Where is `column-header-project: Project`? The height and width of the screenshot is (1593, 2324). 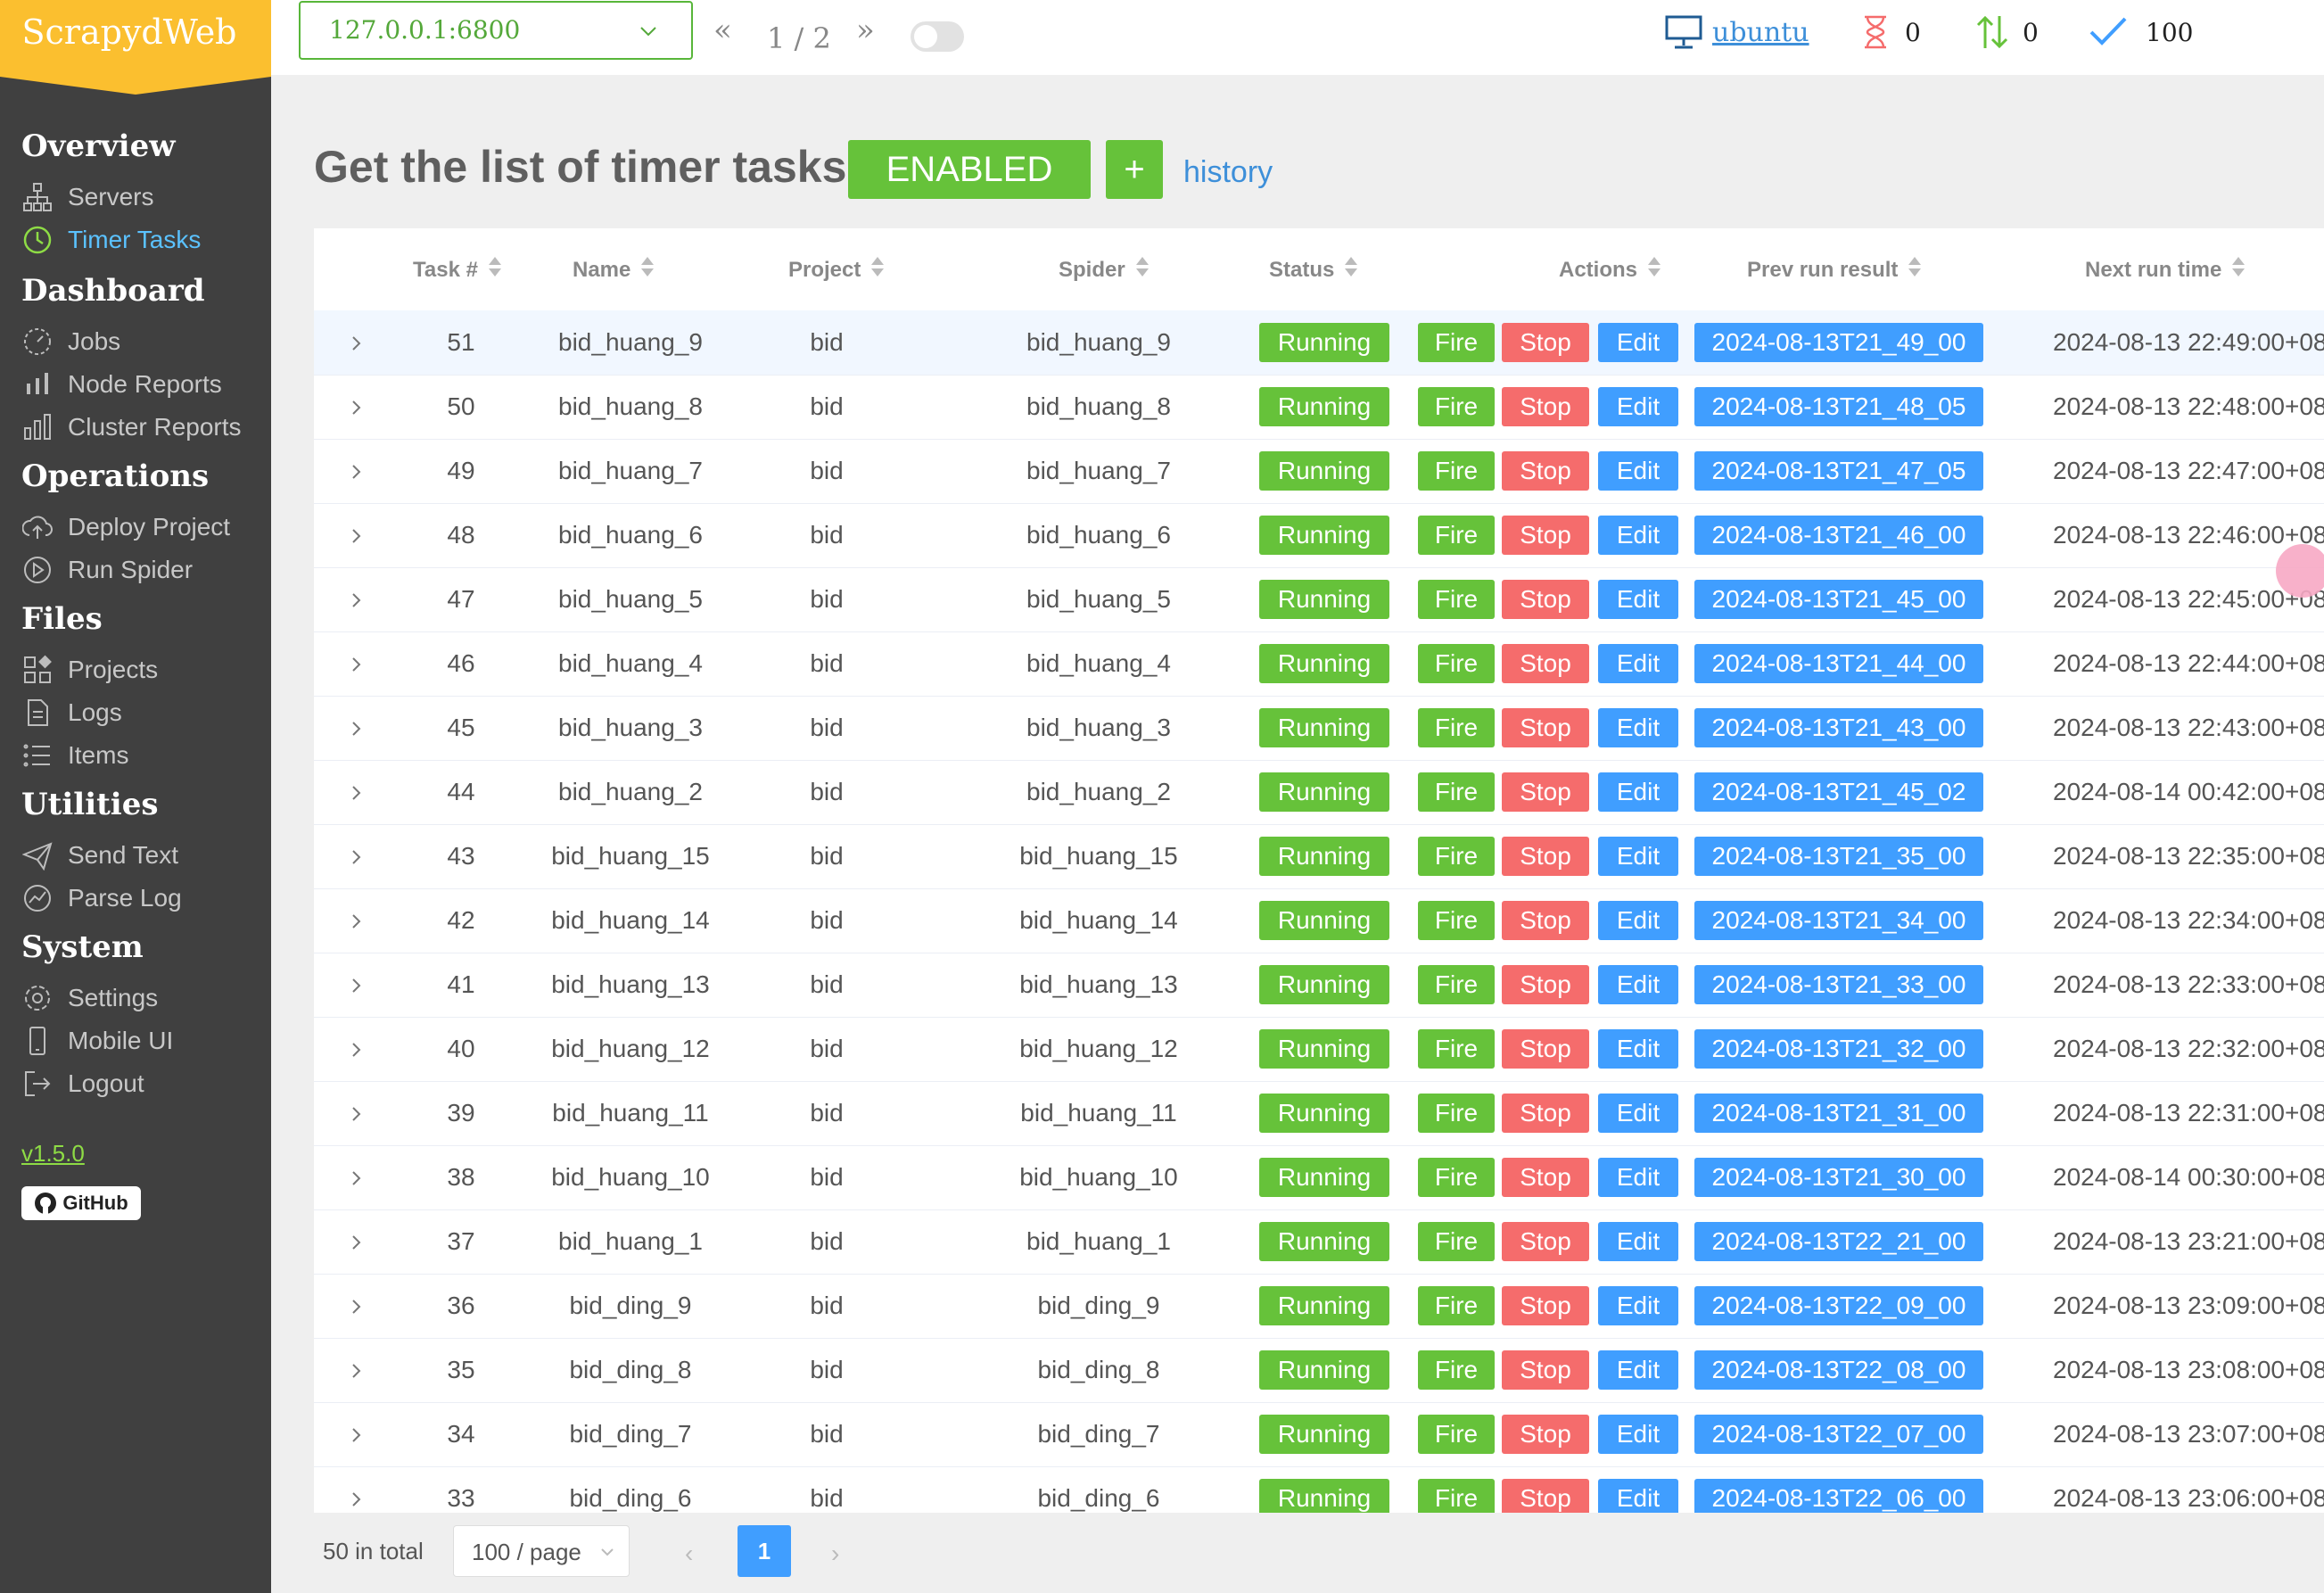 column-header-project: Project is located at coordinates (837, 270).